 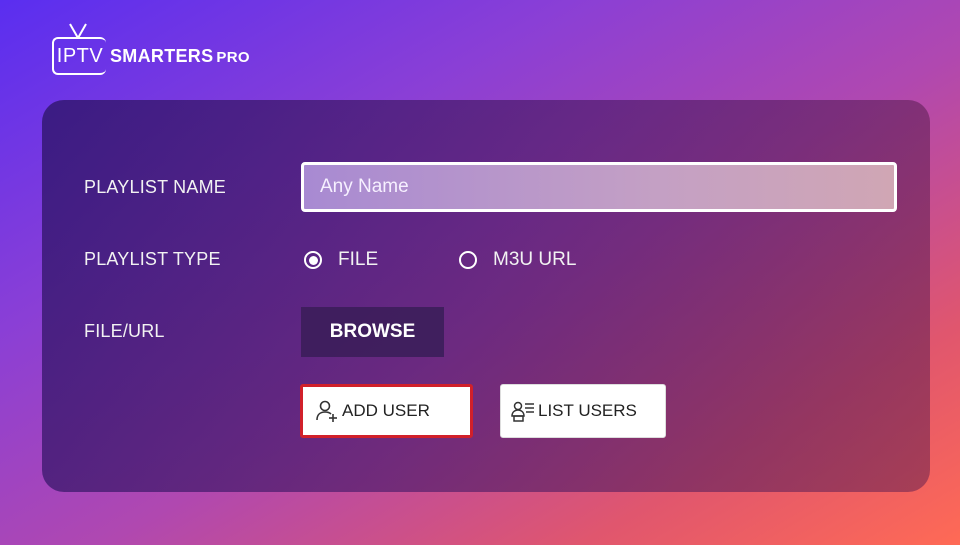 I want to click on radio-selected-icon, so click(x=313, y=260).